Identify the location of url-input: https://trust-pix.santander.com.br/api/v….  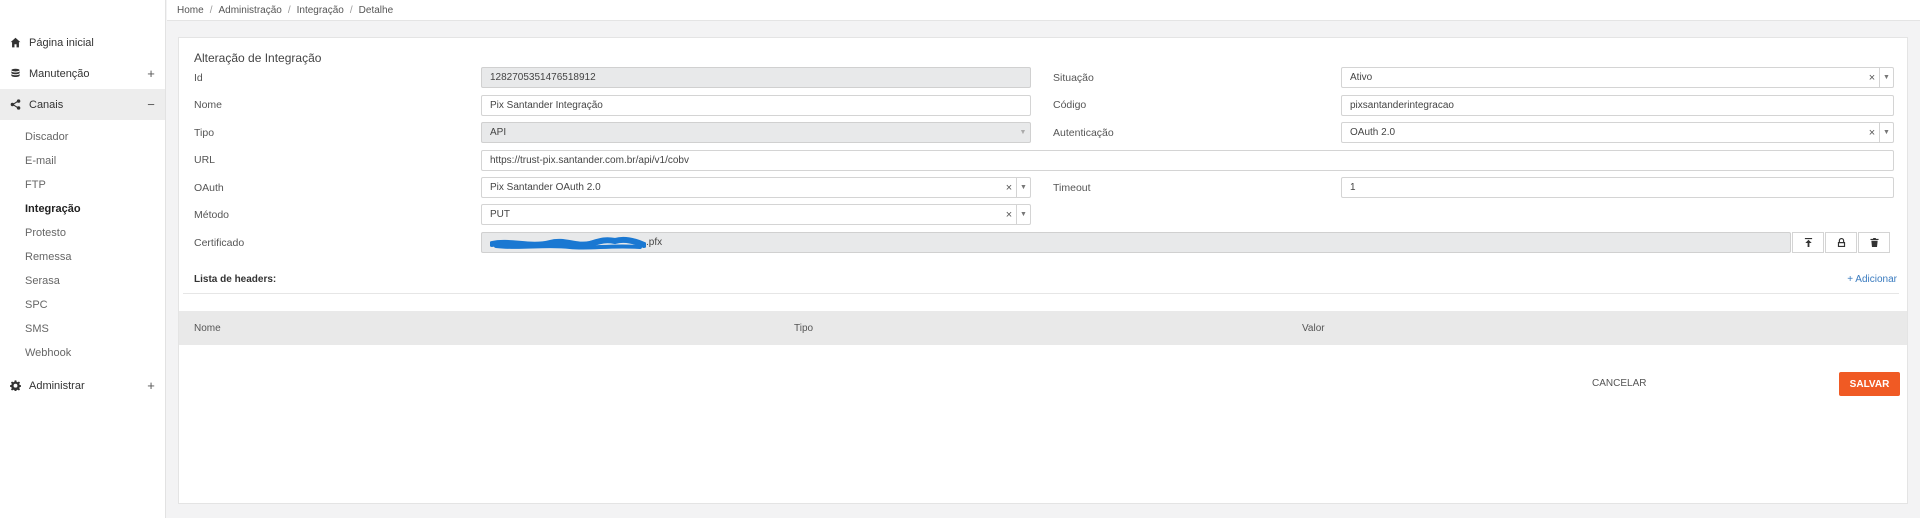
(1187, 160).